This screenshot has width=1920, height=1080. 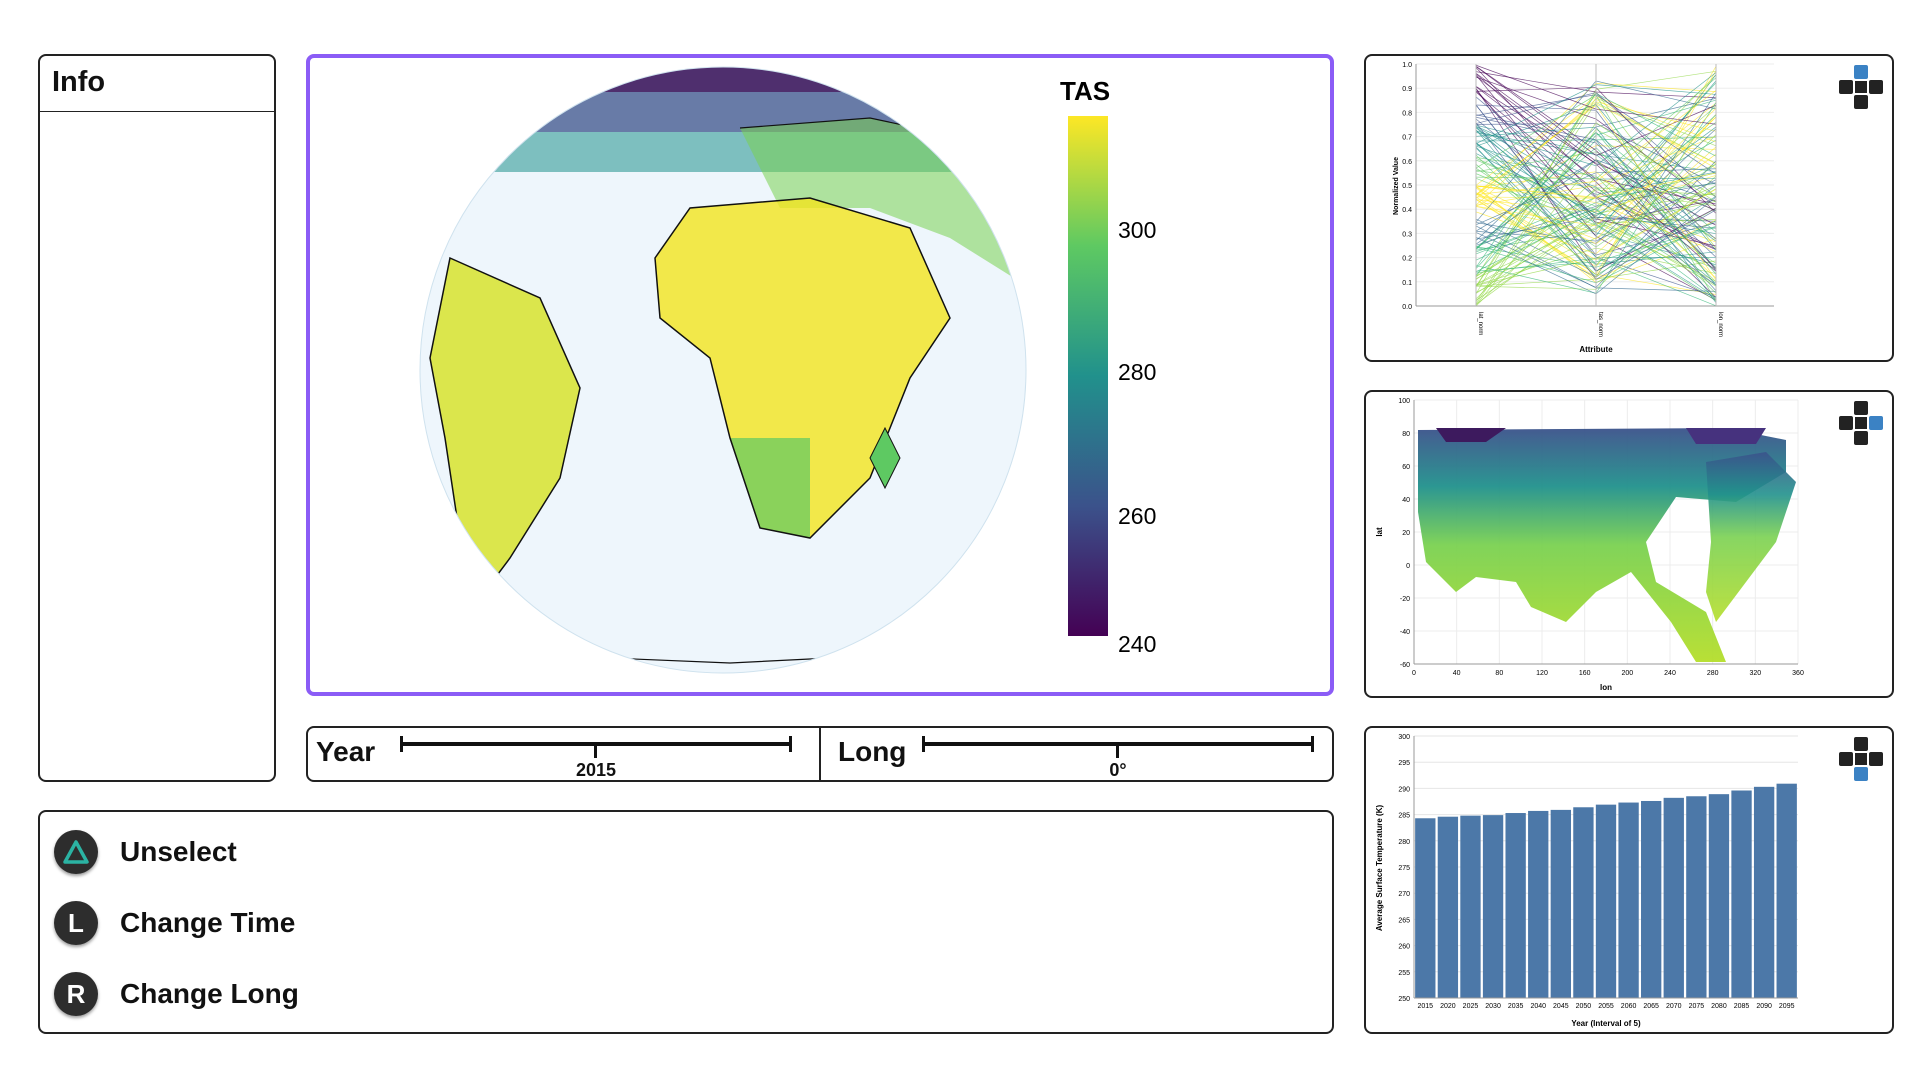 What do you see at coordinates (1741, 894) in the screenshot?
I see `bar-2085` at bounding box center [1741, 894].